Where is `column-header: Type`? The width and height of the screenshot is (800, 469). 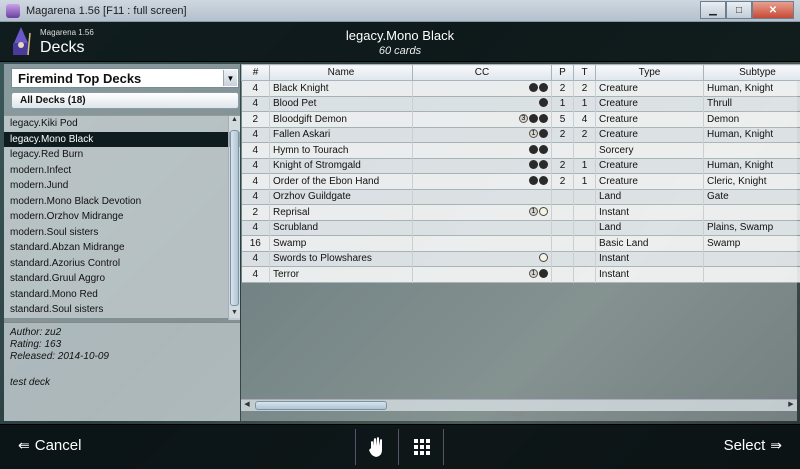
column-header: Type is located at coordinates (649, 72).